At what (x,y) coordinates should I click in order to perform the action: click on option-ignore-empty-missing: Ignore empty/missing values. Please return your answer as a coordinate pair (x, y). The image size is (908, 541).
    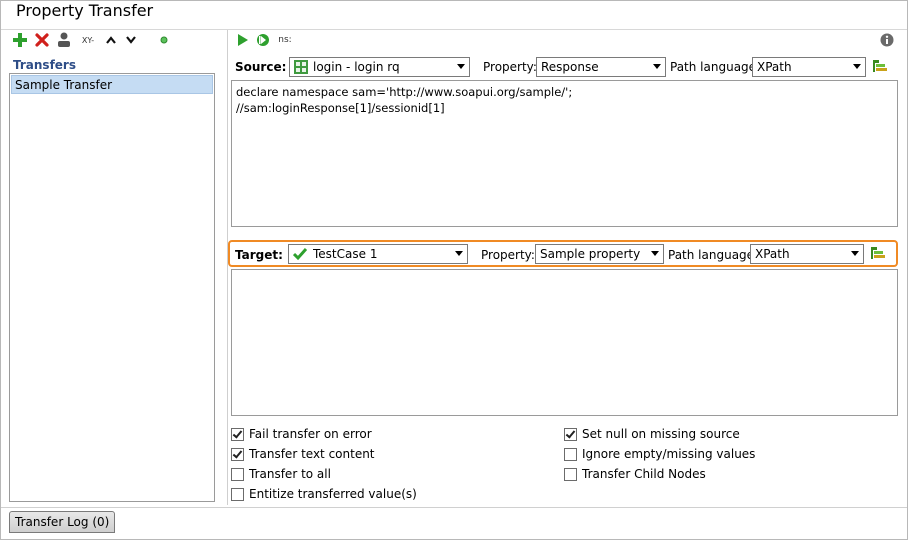
    Looking at the image, I should click on (659, 454).